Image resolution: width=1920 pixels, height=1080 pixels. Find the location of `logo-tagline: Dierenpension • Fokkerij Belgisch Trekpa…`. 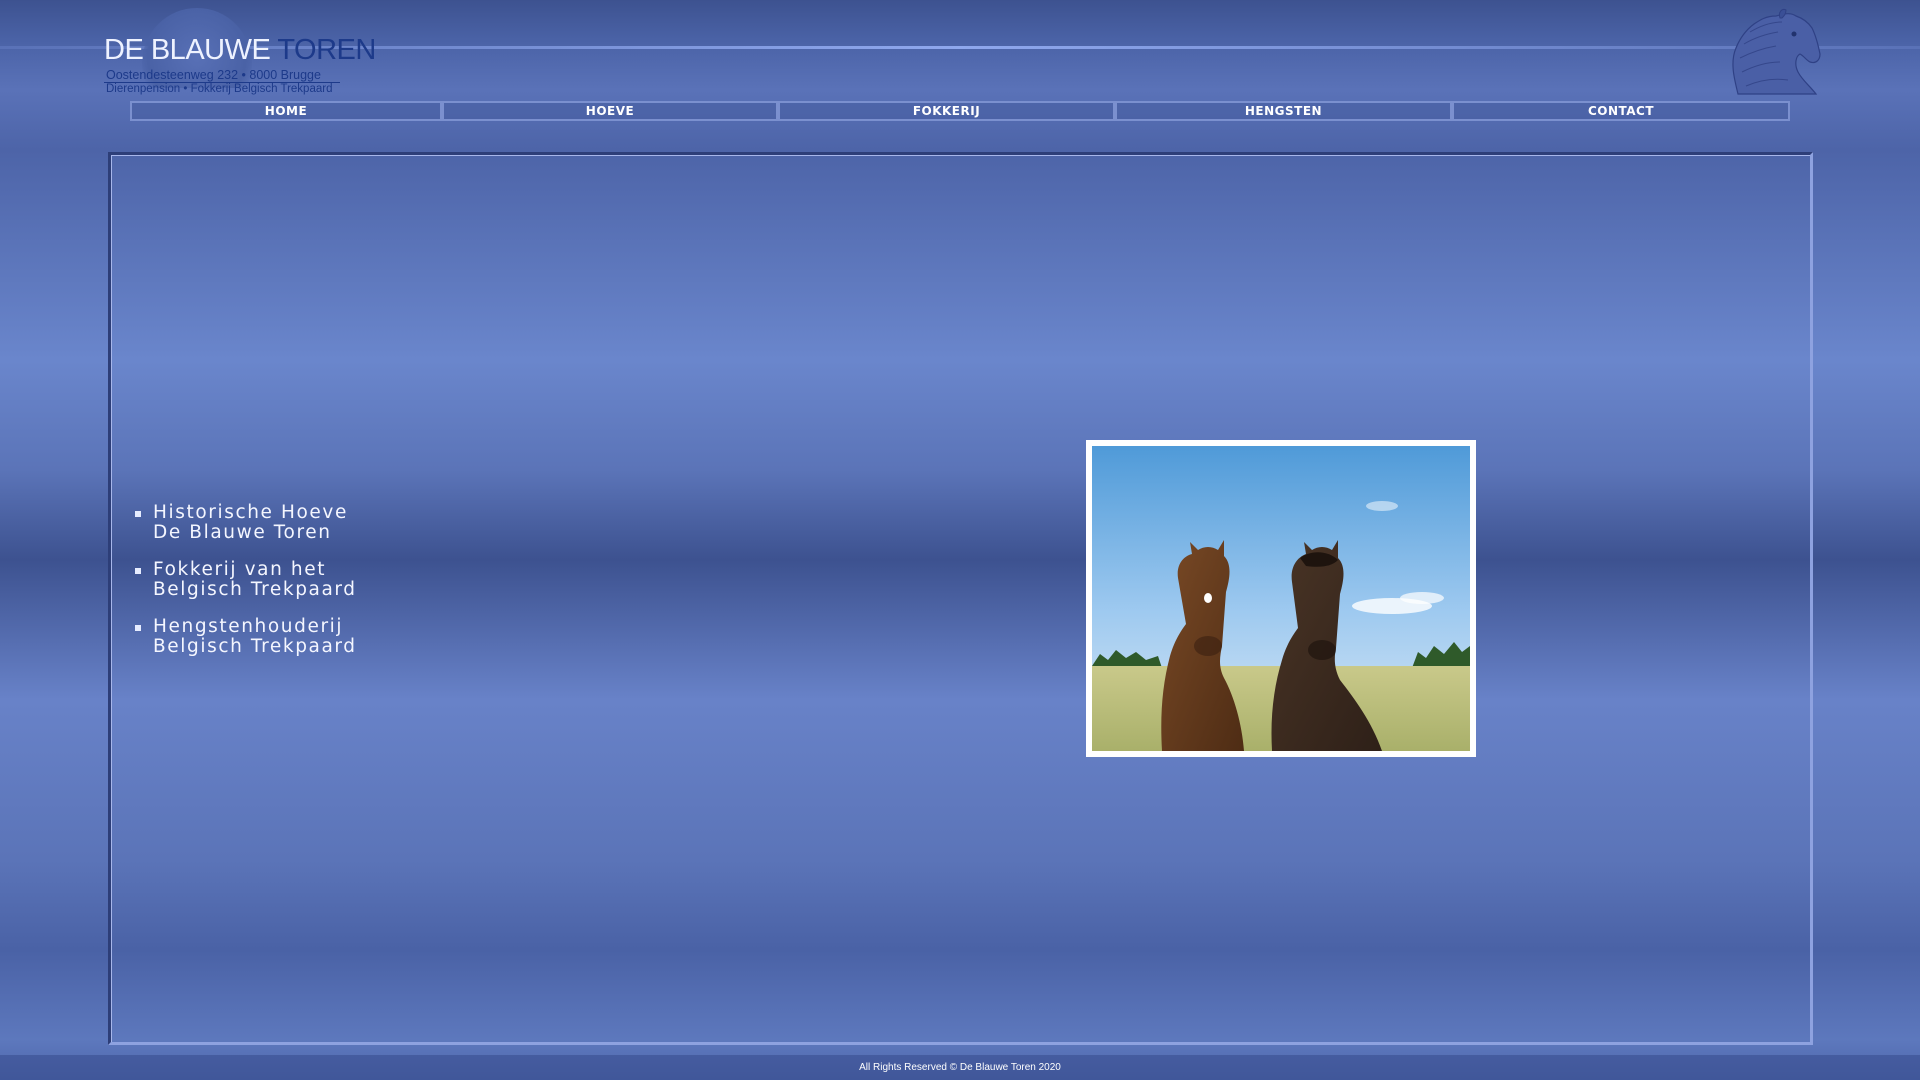

logo-tagline: Dierenpension • Fokkerij Belgisch Trekpa… is located at coordinates (219, 89).